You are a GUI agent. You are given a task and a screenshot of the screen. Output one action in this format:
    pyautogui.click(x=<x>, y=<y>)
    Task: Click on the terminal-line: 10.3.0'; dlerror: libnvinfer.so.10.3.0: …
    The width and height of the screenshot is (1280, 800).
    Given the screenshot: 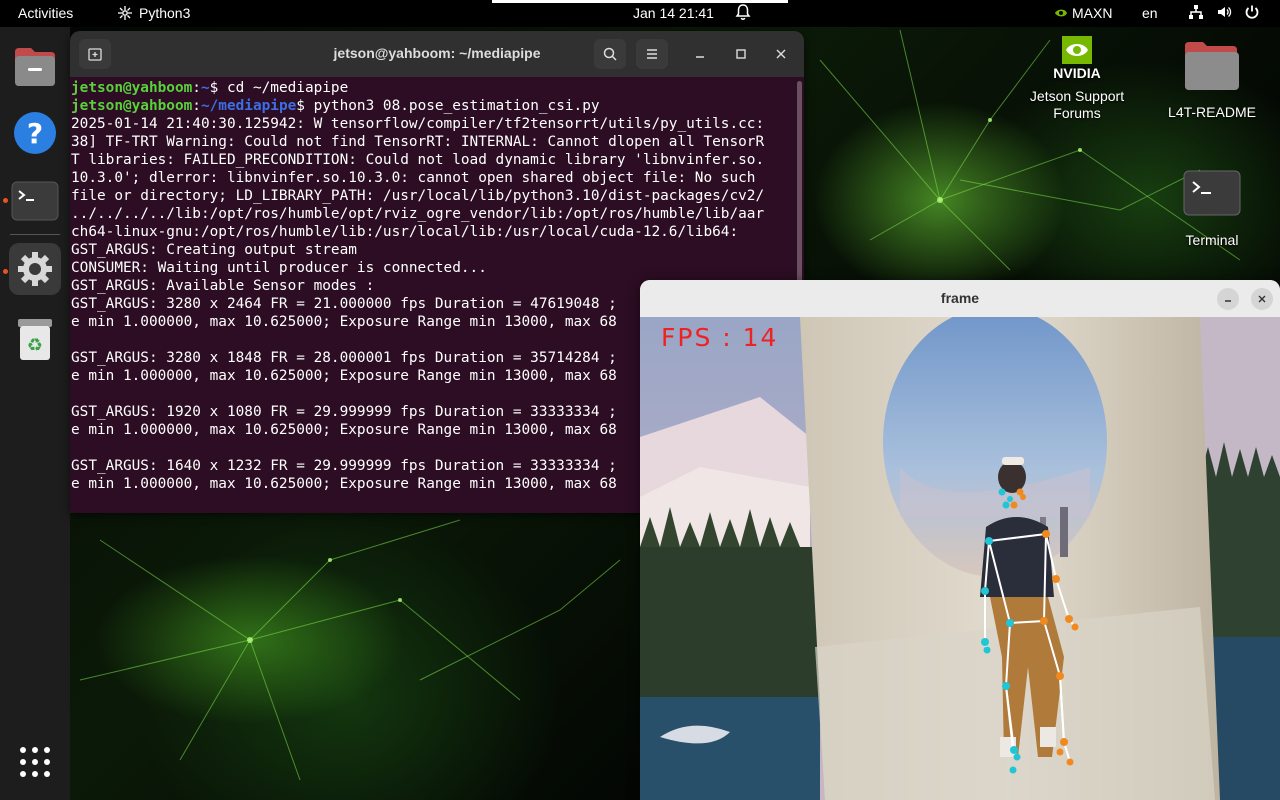 What is the action you would take?
    pyautogui.click(x=413, y=178)
    